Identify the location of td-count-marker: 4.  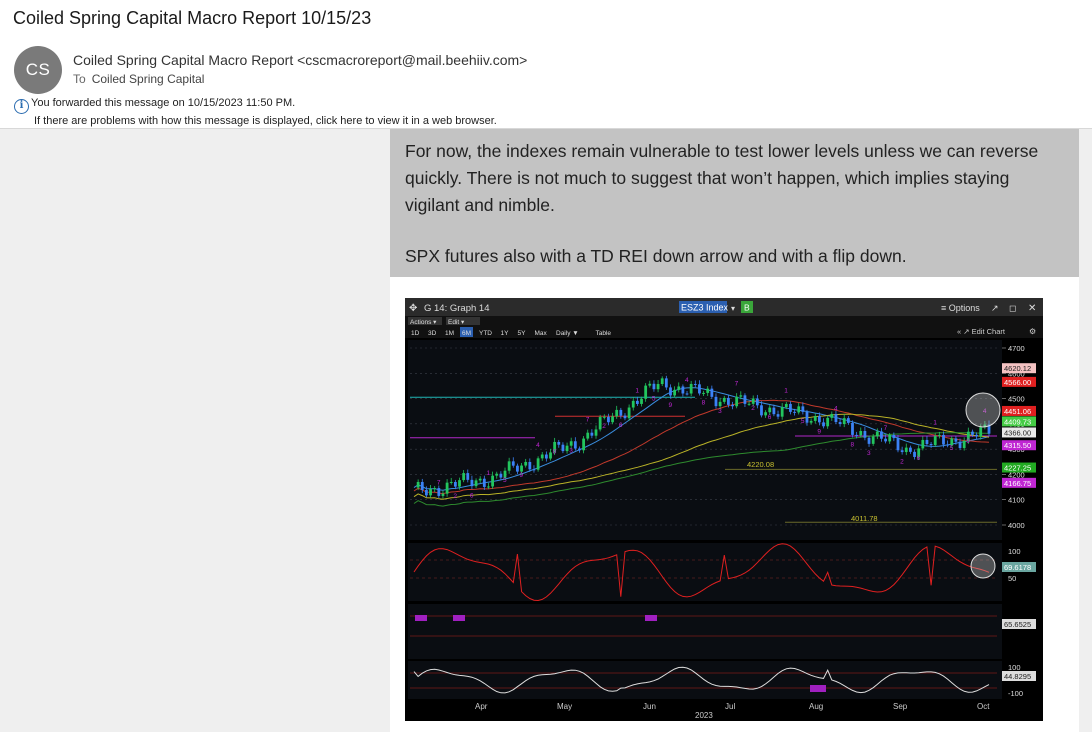
(538, 445).